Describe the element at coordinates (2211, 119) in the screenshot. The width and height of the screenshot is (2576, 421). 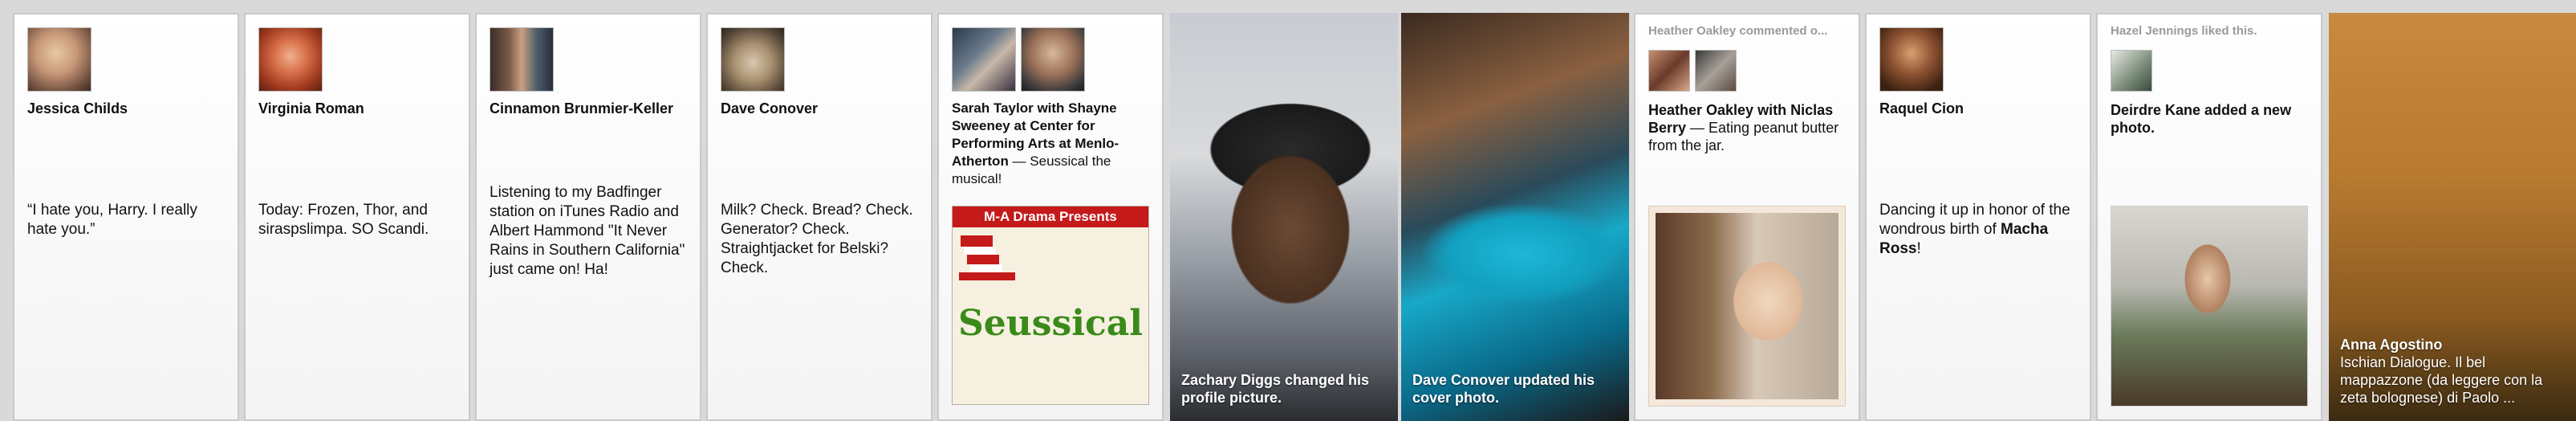
I see `author-name: Deirdre Kane added a new photo.` at that location.